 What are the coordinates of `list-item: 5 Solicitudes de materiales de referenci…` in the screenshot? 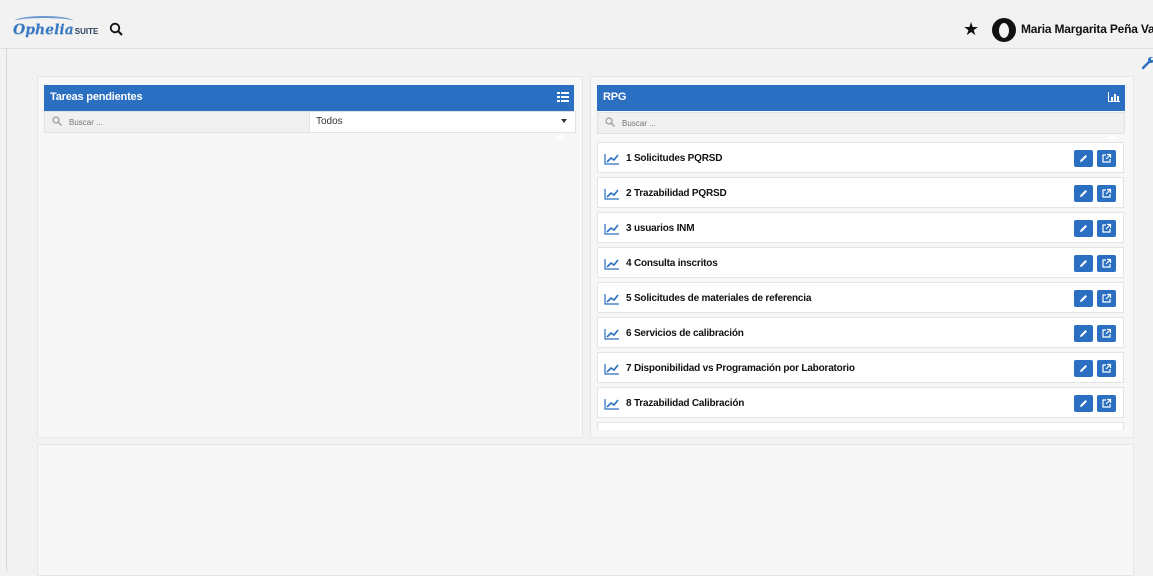 It's located at (860, 297).